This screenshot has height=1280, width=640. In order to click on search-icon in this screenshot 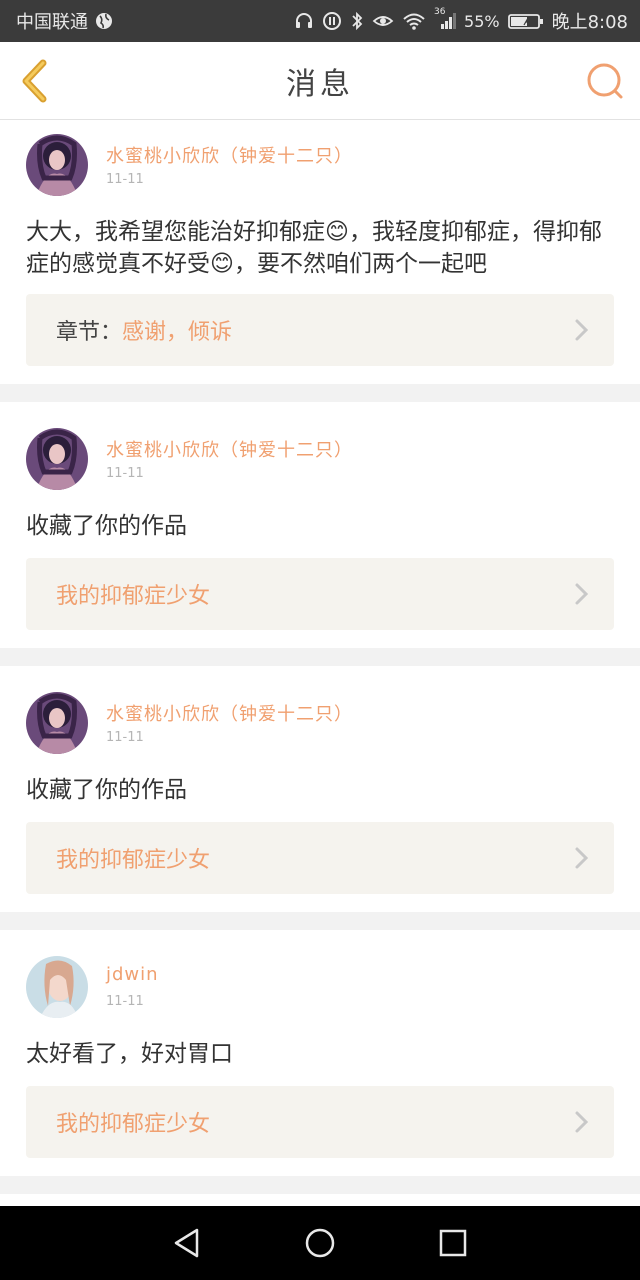, I will do `click(605, 81)`.